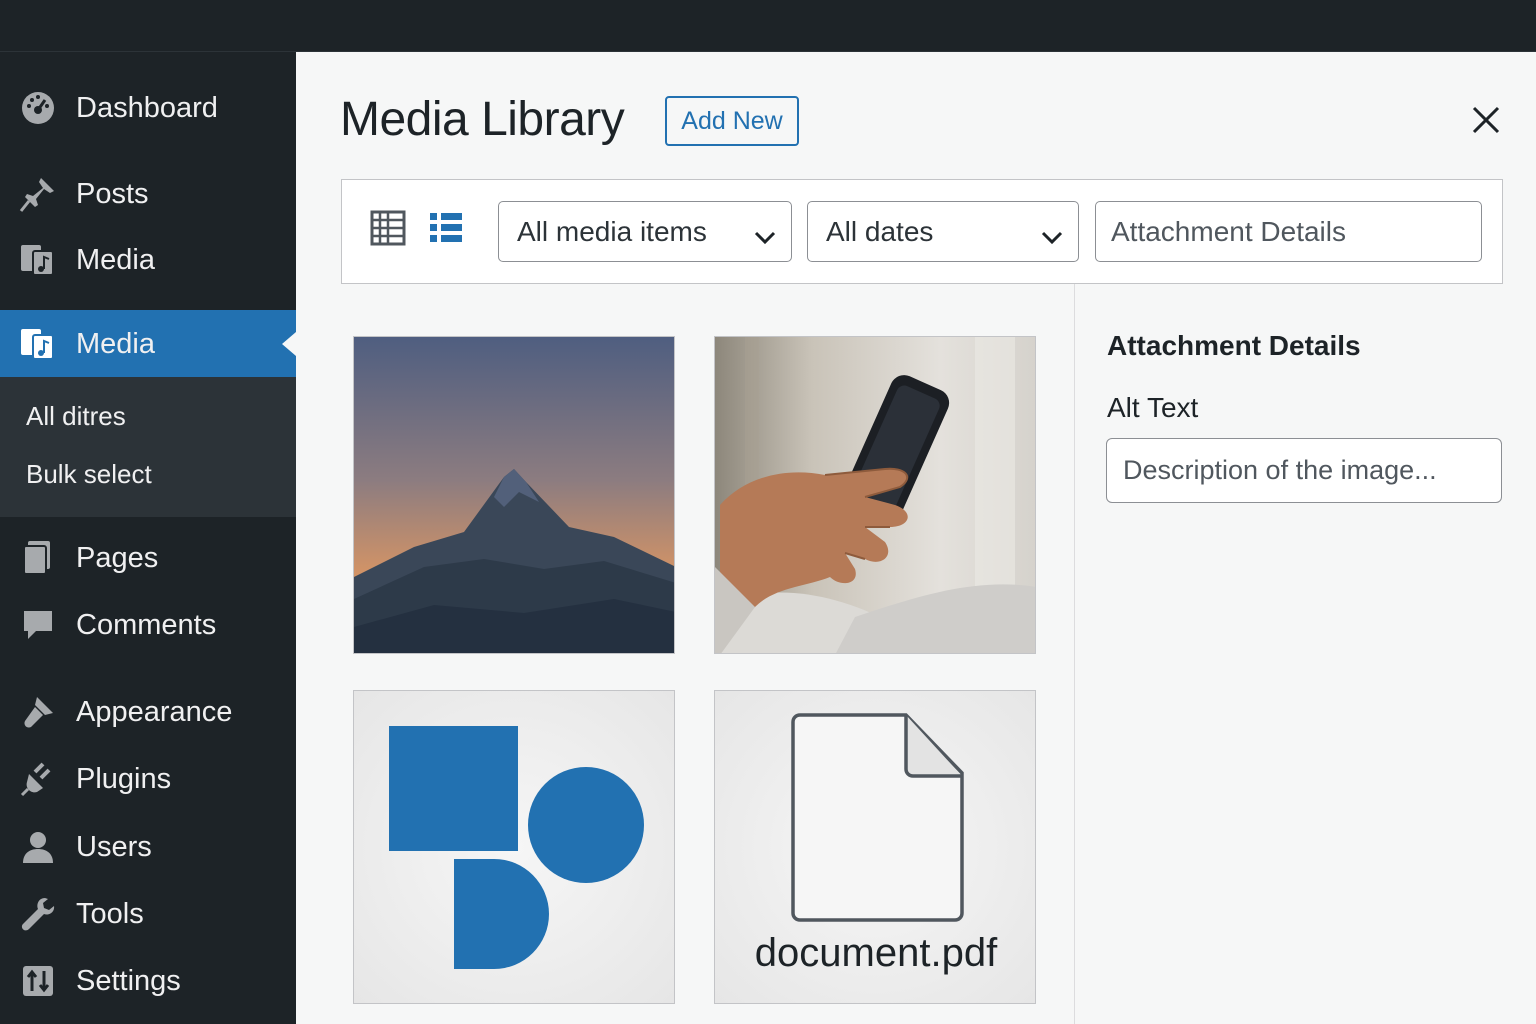  I want to click on page-title: Media Library, so click(482, 119).